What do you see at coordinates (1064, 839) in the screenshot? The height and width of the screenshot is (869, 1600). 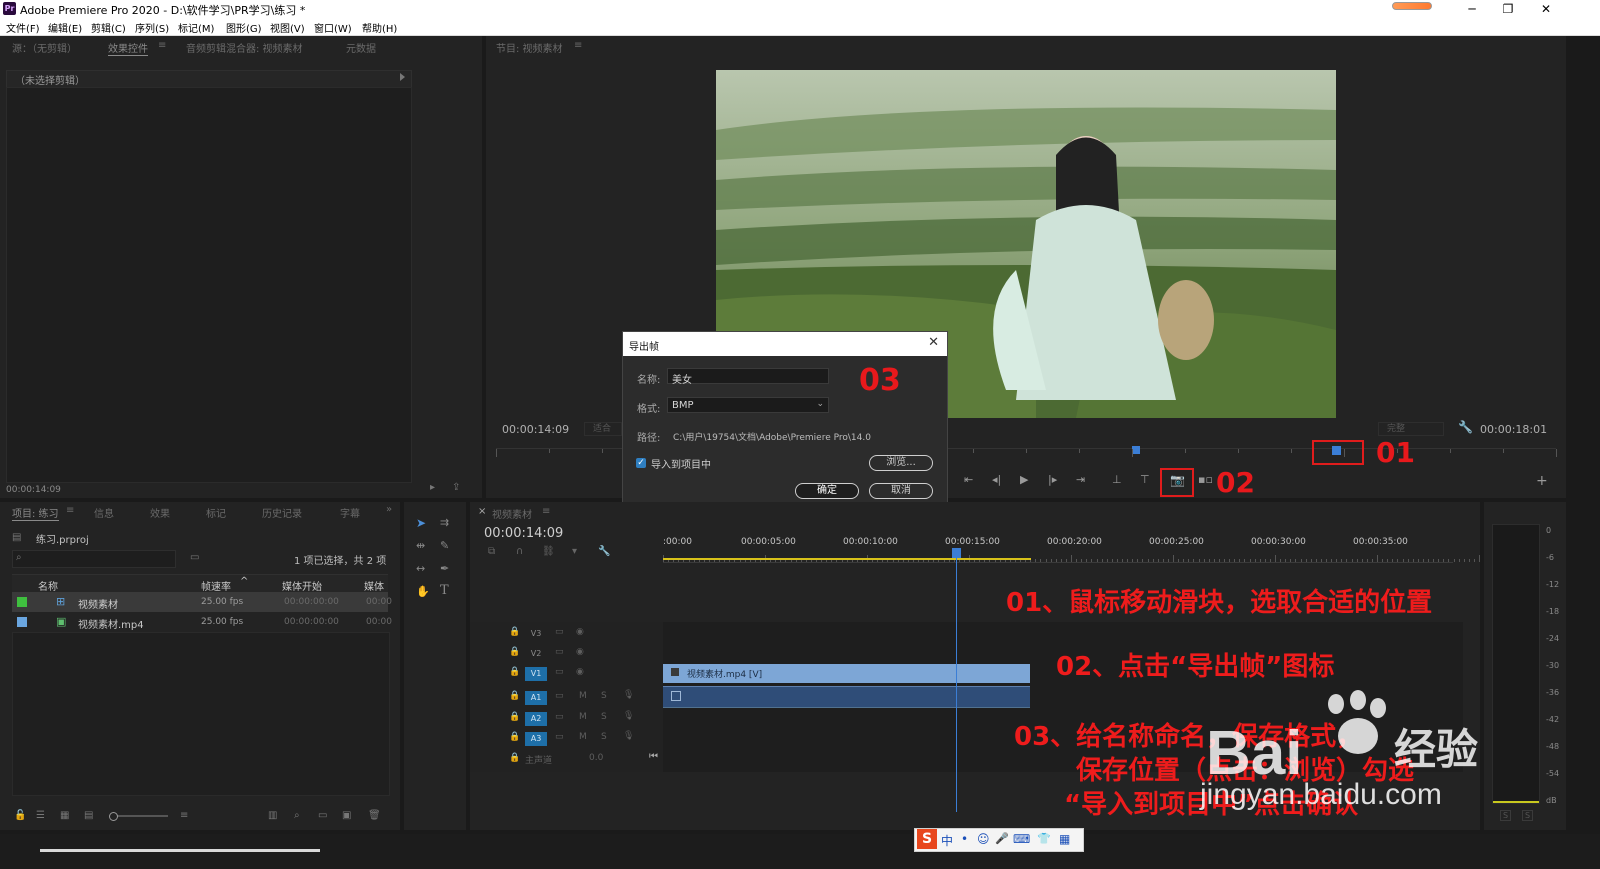 I see `ime-toolbox-icon: ▦` at bounding box center [1064, 839].